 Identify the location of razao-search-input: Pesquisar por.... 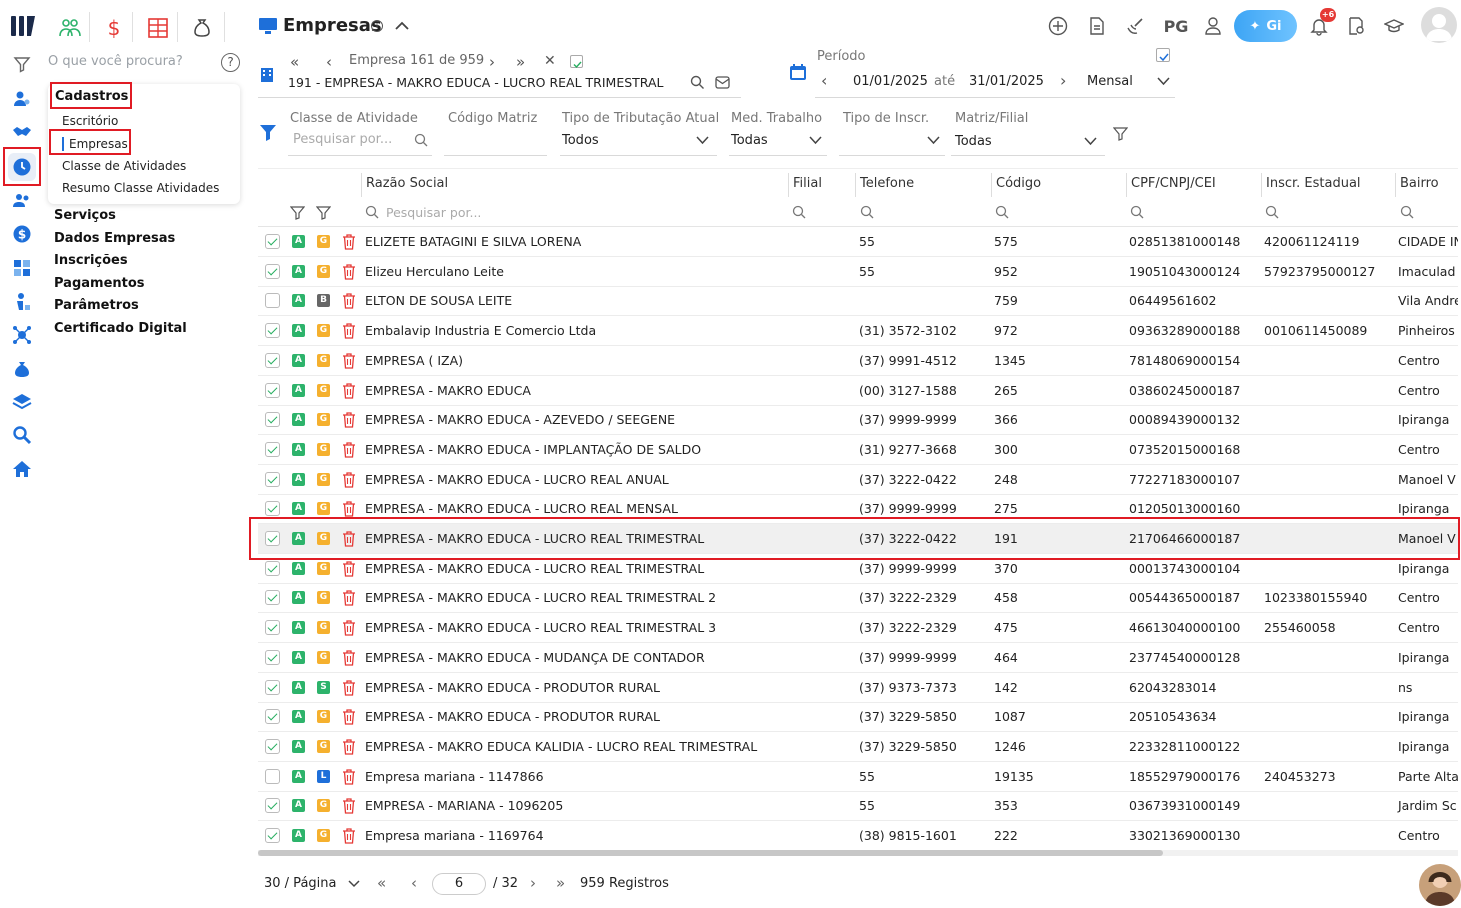
(433, 212).